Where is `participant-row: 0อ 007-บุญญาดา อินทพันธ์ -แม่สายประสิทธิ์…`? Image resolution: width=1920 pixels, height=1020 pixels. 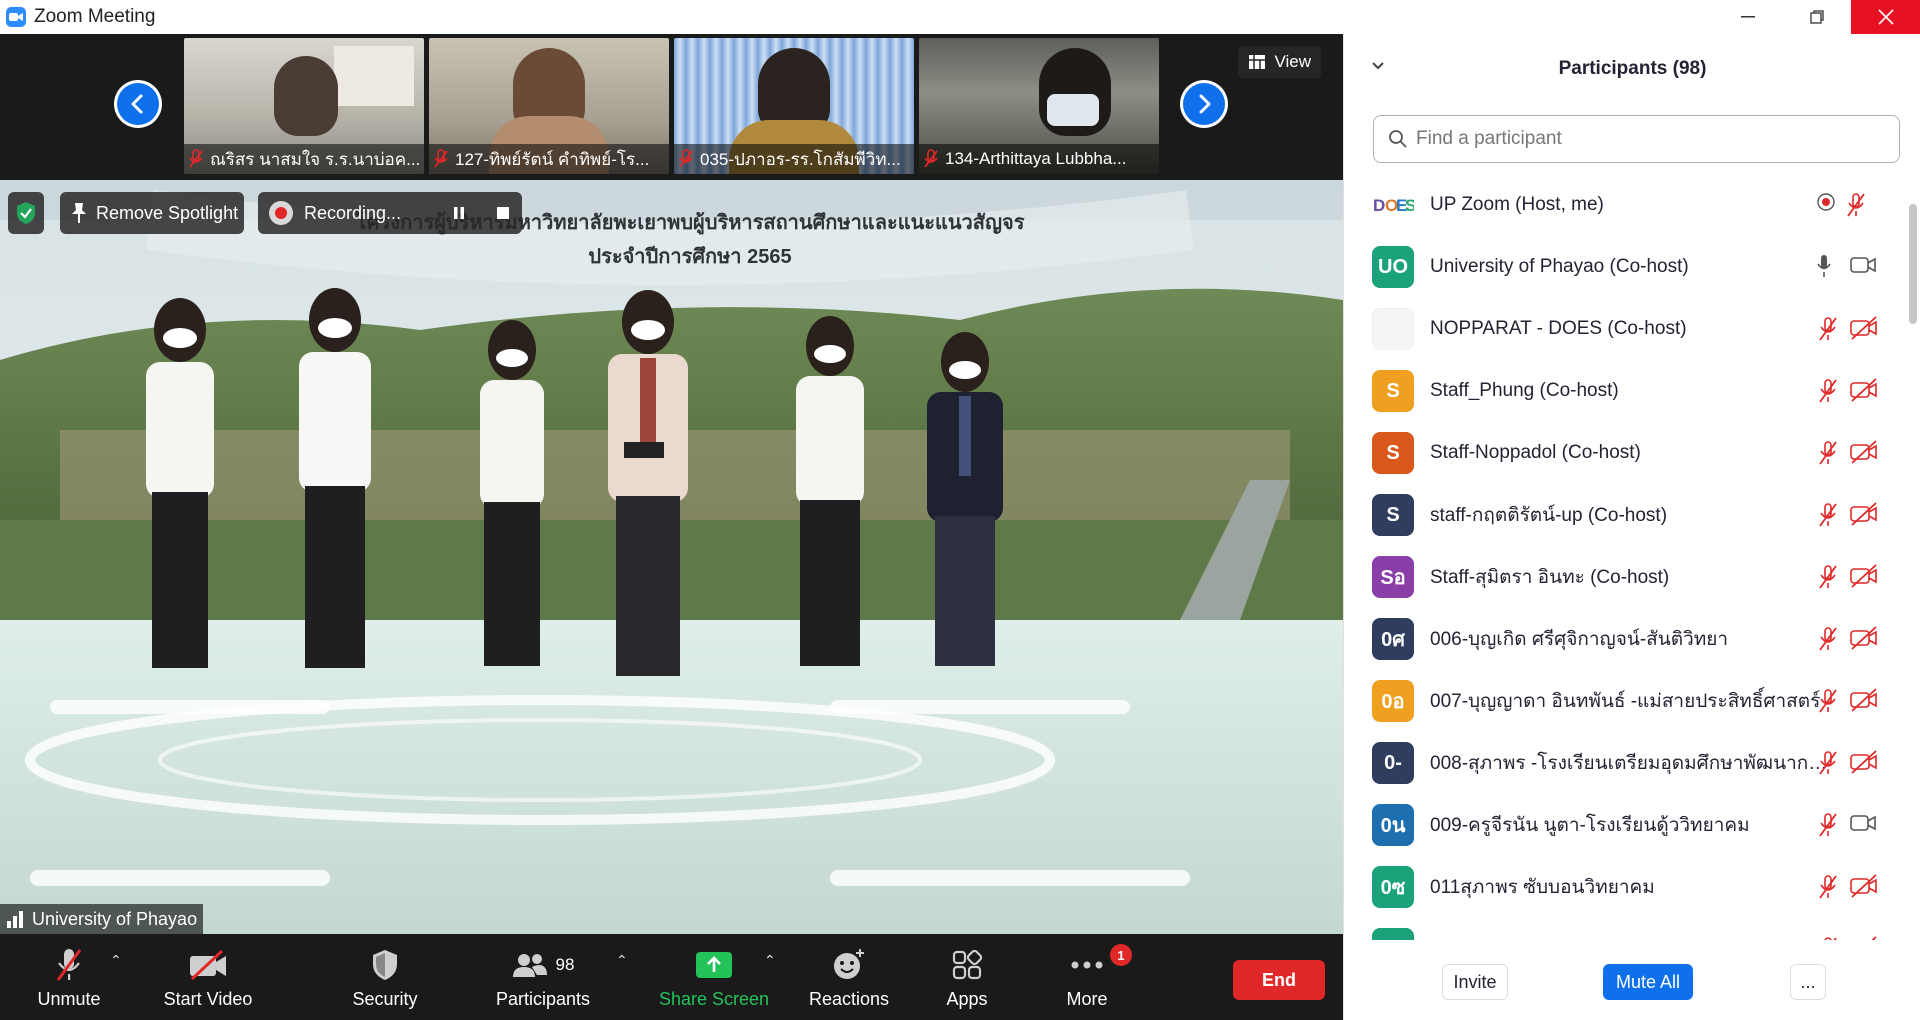
participant-row: 0อ 007-บุญญาดา อินทพันธ์ -แม่สายประสิทธิ์… is located at coordinates (1624, 701).